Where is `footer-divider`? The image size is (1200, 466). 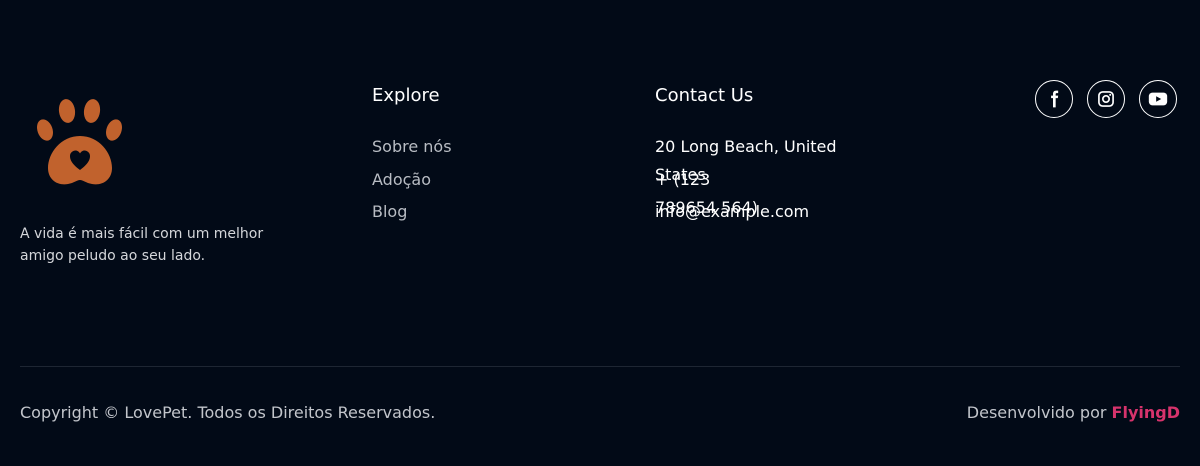
footer-divider is located at coordinates (600, 366).